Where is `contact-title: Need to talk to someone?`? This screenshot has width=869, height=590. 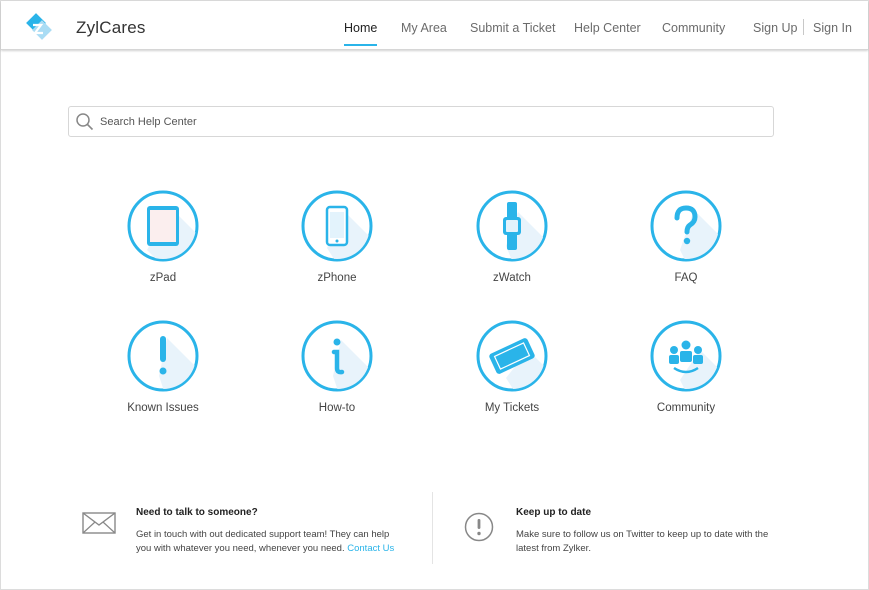 contact-title: Need to talk to someone? is located at coordinates (197, 512).